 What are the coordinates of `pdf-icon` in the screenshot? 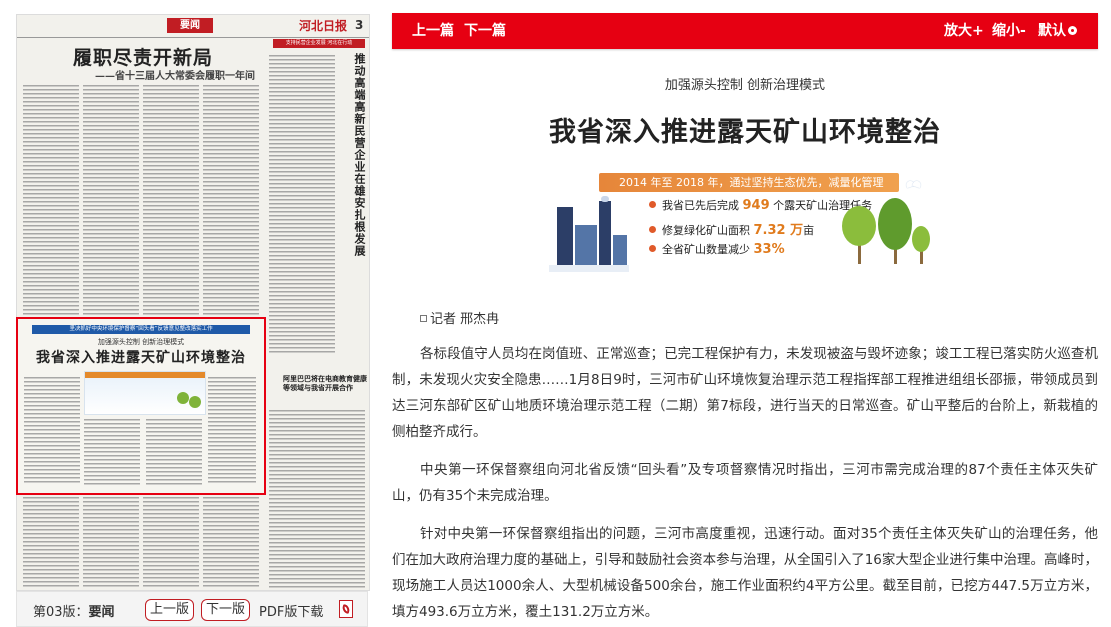 It's located at (346, 609).